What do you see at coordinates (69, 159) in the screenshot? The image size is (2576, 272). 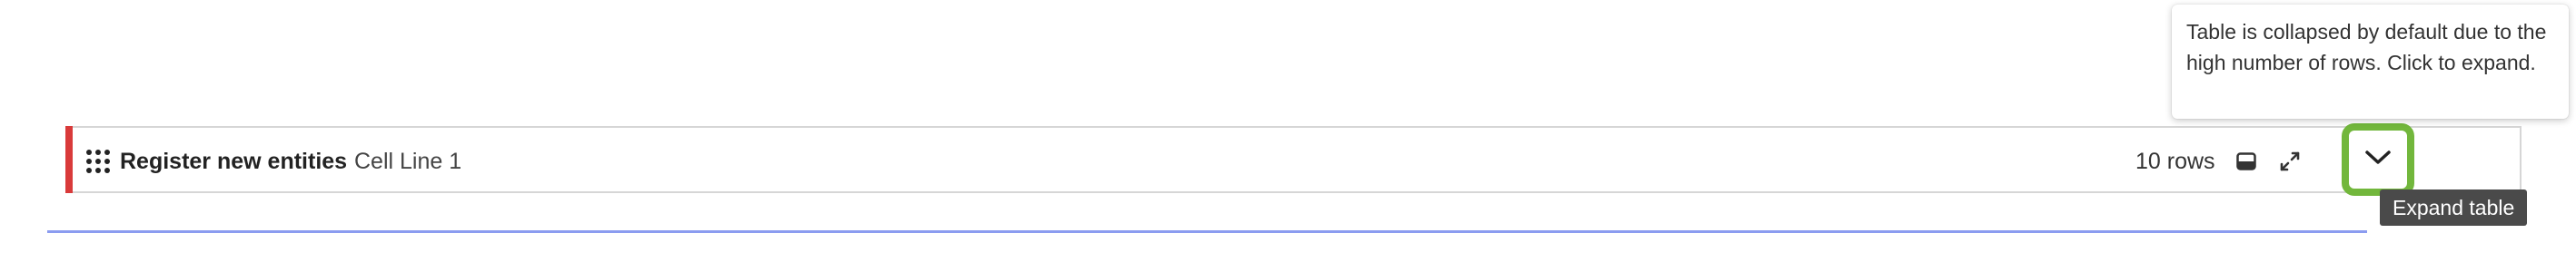 I see `status-accent-bar` at bounding box center [69, 159].